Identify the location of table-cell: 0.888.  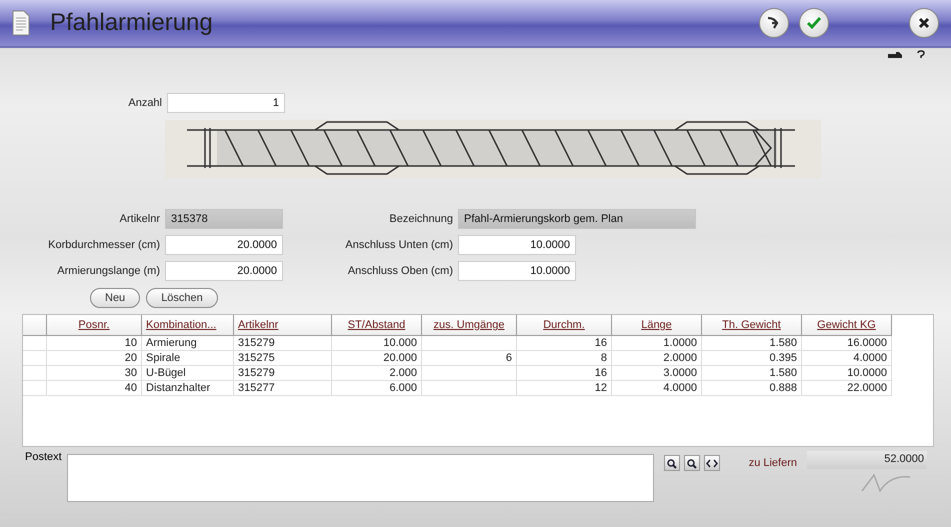
(783, 388).